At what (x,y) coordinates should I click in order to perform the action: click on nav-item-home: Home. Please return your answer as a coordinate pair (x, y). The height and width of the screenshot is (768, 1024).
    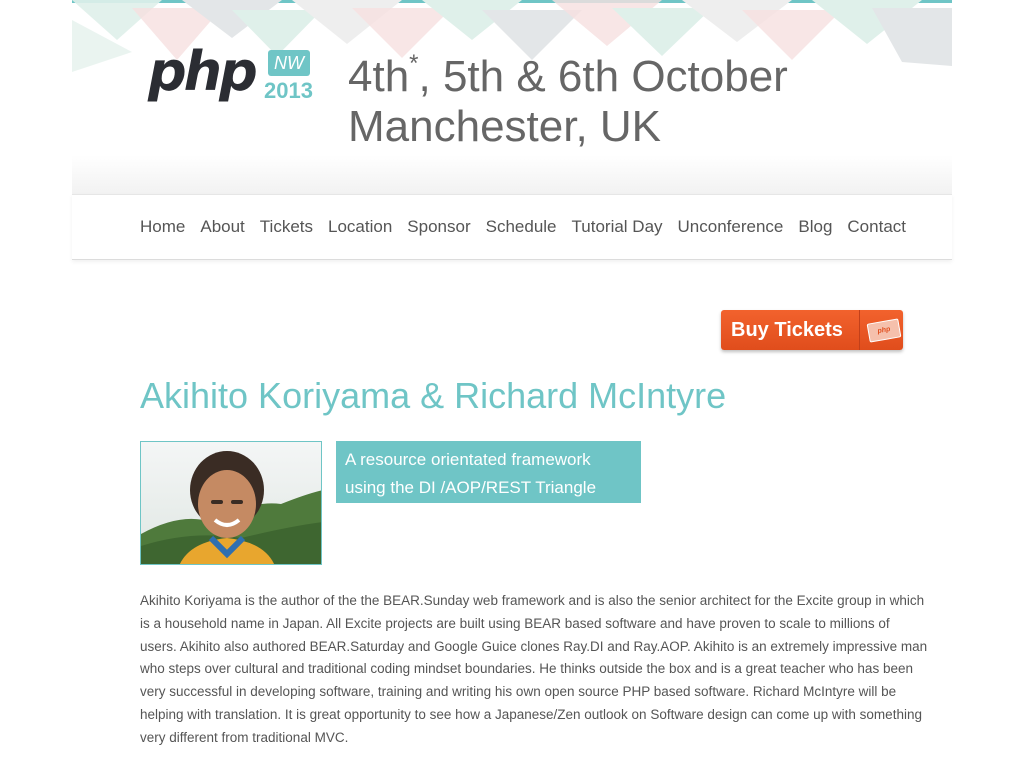
    Looking at the image, I should click on (162, 227).